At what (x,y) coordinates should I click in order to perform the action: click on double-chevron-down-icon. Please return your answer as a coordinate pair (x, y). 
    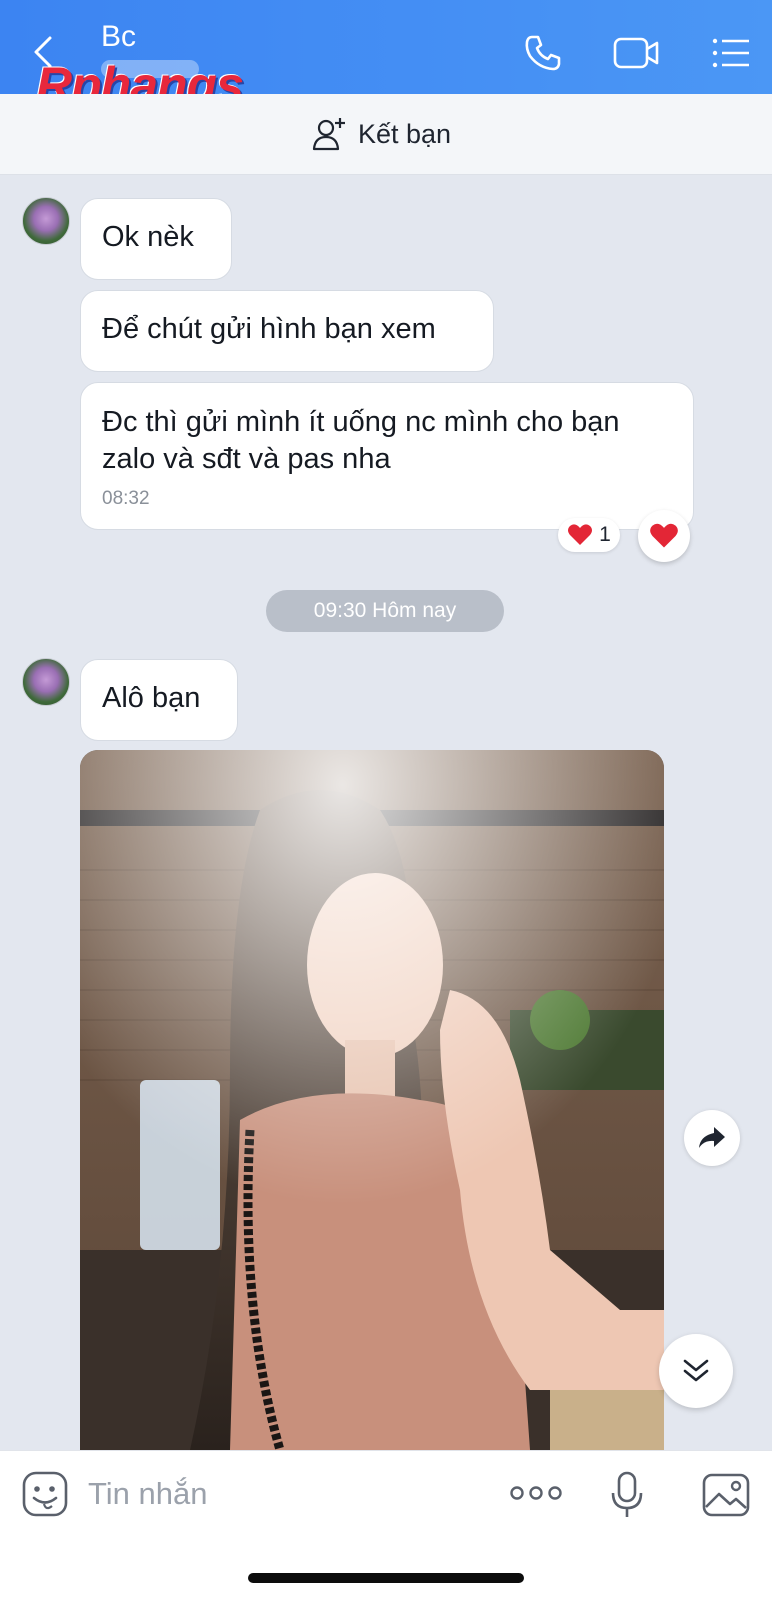
    Looking at the image, I should click on (696, 1370).